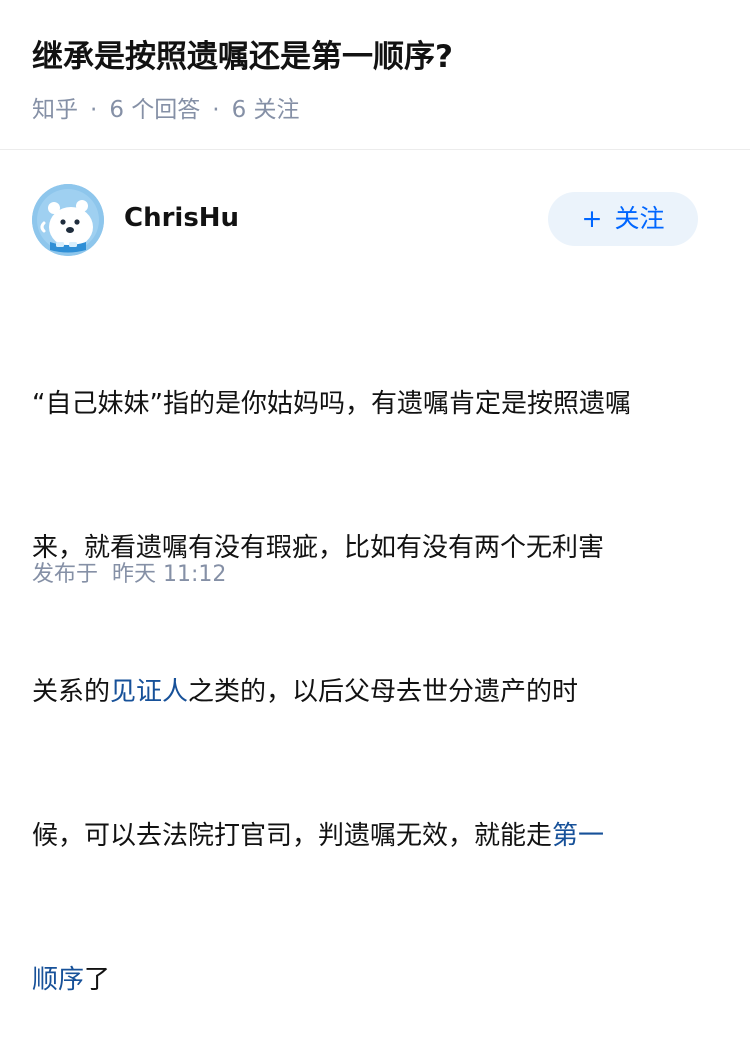 This screenshot has width=750, height=1052. What do you see at coordinates (383, 692) in the screenshot?
I see `answer-text: 之类的，以后父母去世分遗产的时` at bounding box center [383, 692].